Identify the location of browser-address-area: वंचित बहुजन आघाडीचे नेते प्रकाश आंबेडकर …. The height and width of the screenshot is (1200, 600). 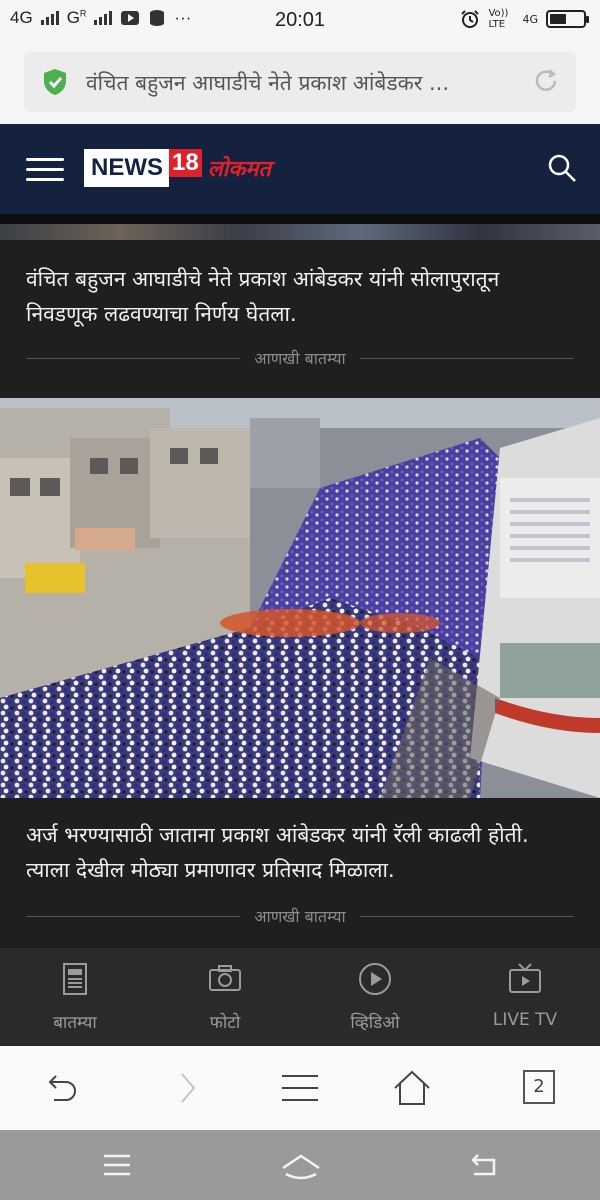
(300, 83).